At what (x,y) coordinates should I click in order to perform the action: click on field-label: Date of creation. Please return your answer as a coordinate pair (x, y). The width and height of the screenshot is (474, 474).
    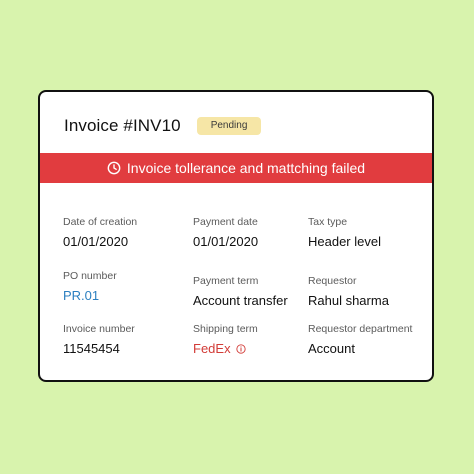
    Looking at the image, I should click on (100, 222).